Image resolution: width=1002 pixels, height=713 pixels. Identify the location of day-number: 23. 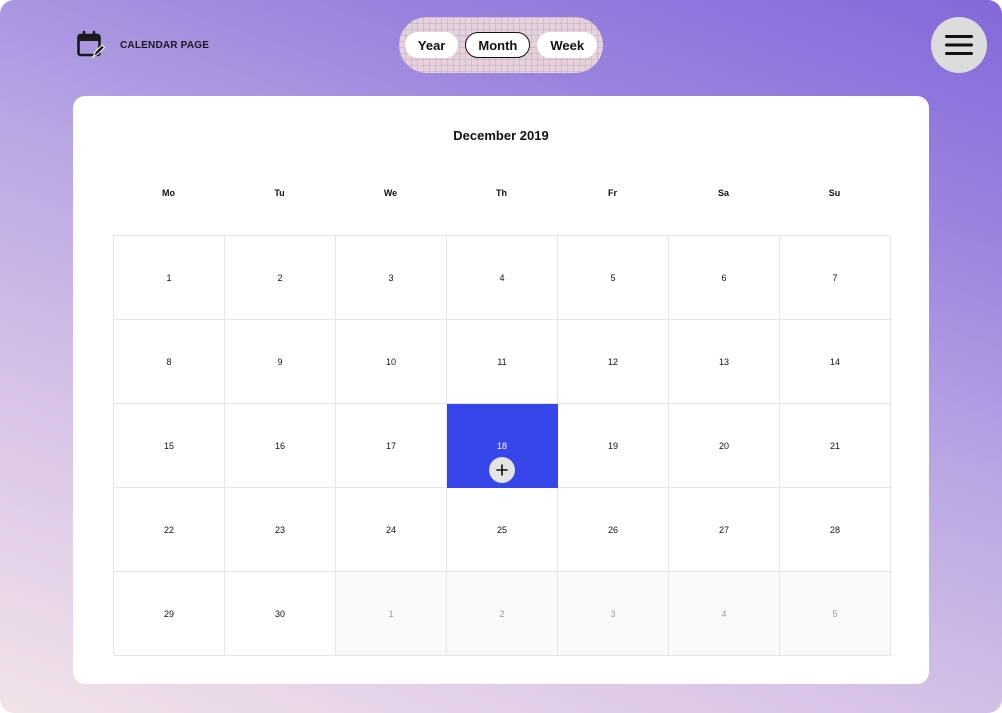
(279, 529).